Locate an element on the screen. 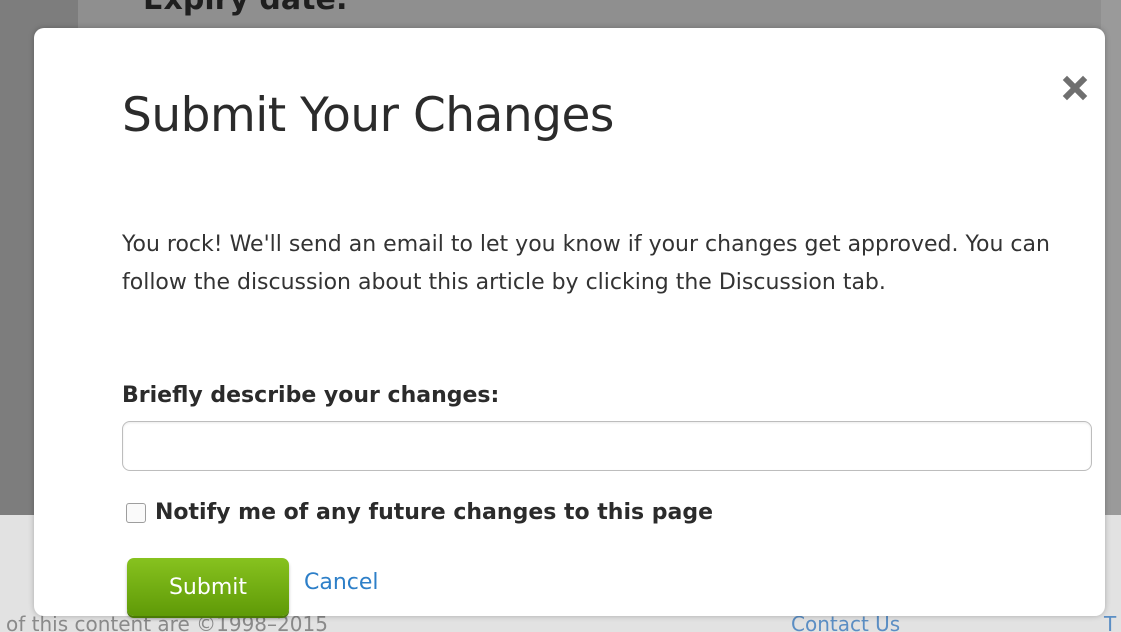 The width and height of the screenshot is (1121, 632). close-x-icon is located at coordinates (1075, 88).